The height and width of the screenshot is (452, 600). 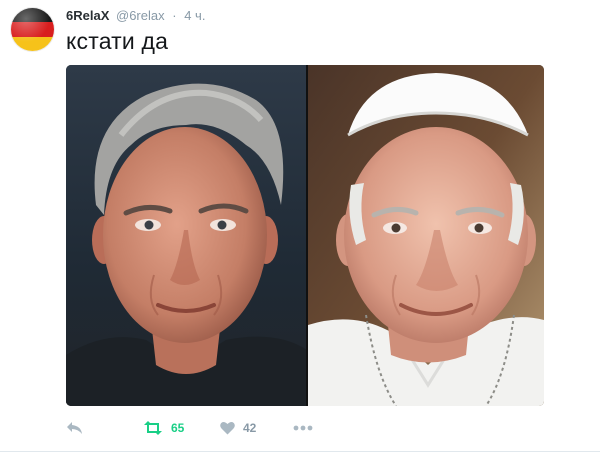 I want to click on timestamp-link: 4 ч., so click(x=194, y=15).